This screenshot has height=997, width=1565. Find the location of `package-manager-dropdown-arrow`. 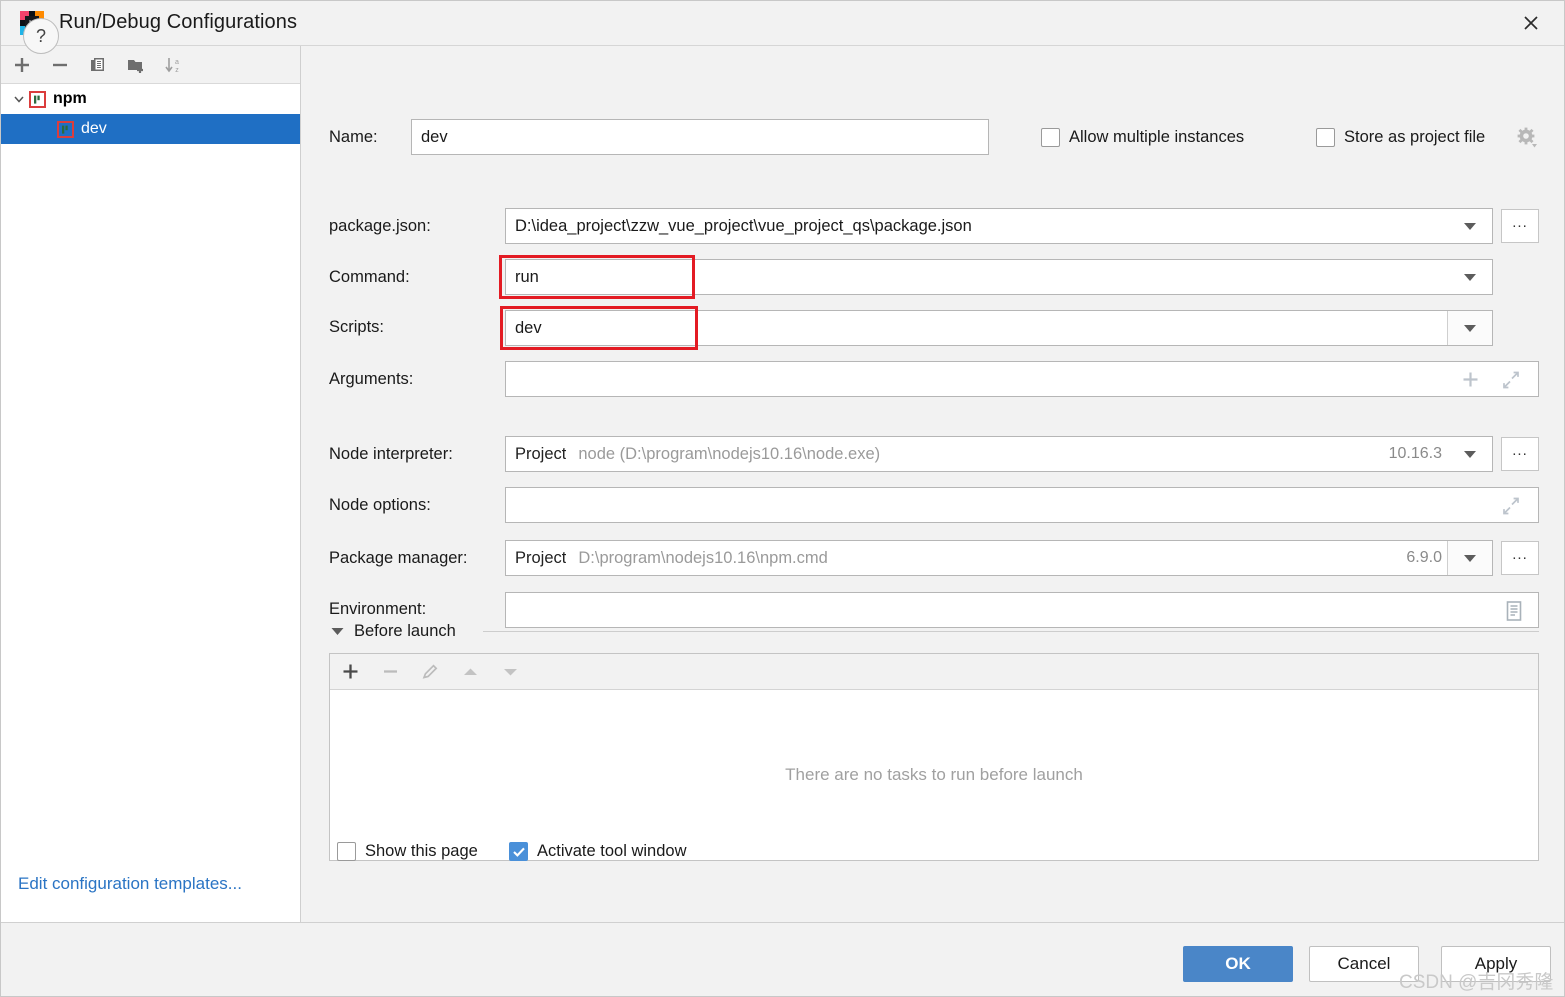

package-manager-dropdown-arrow is located at coordinates (1469, 558).